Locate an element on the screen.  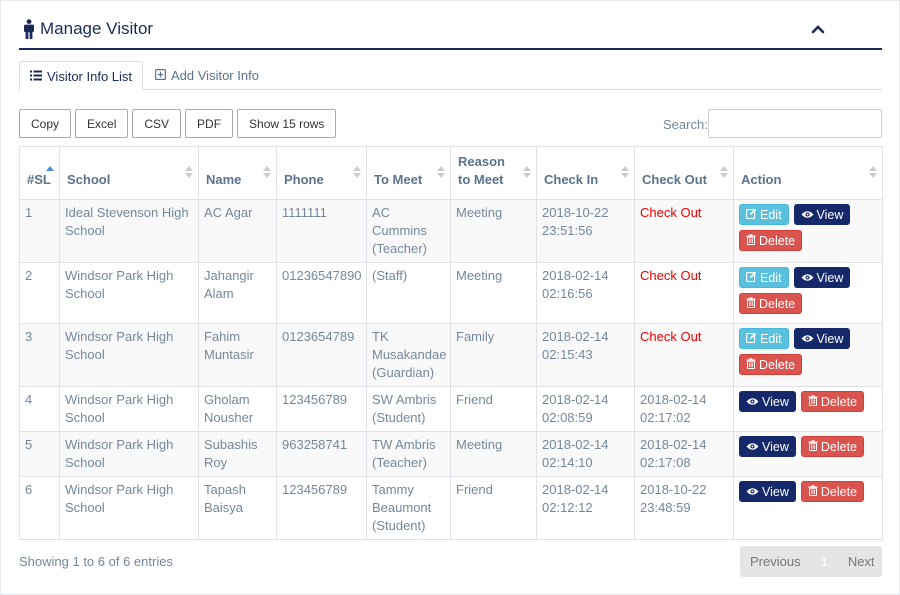
action-cell: View Delete is located at coordinates (808, 409).